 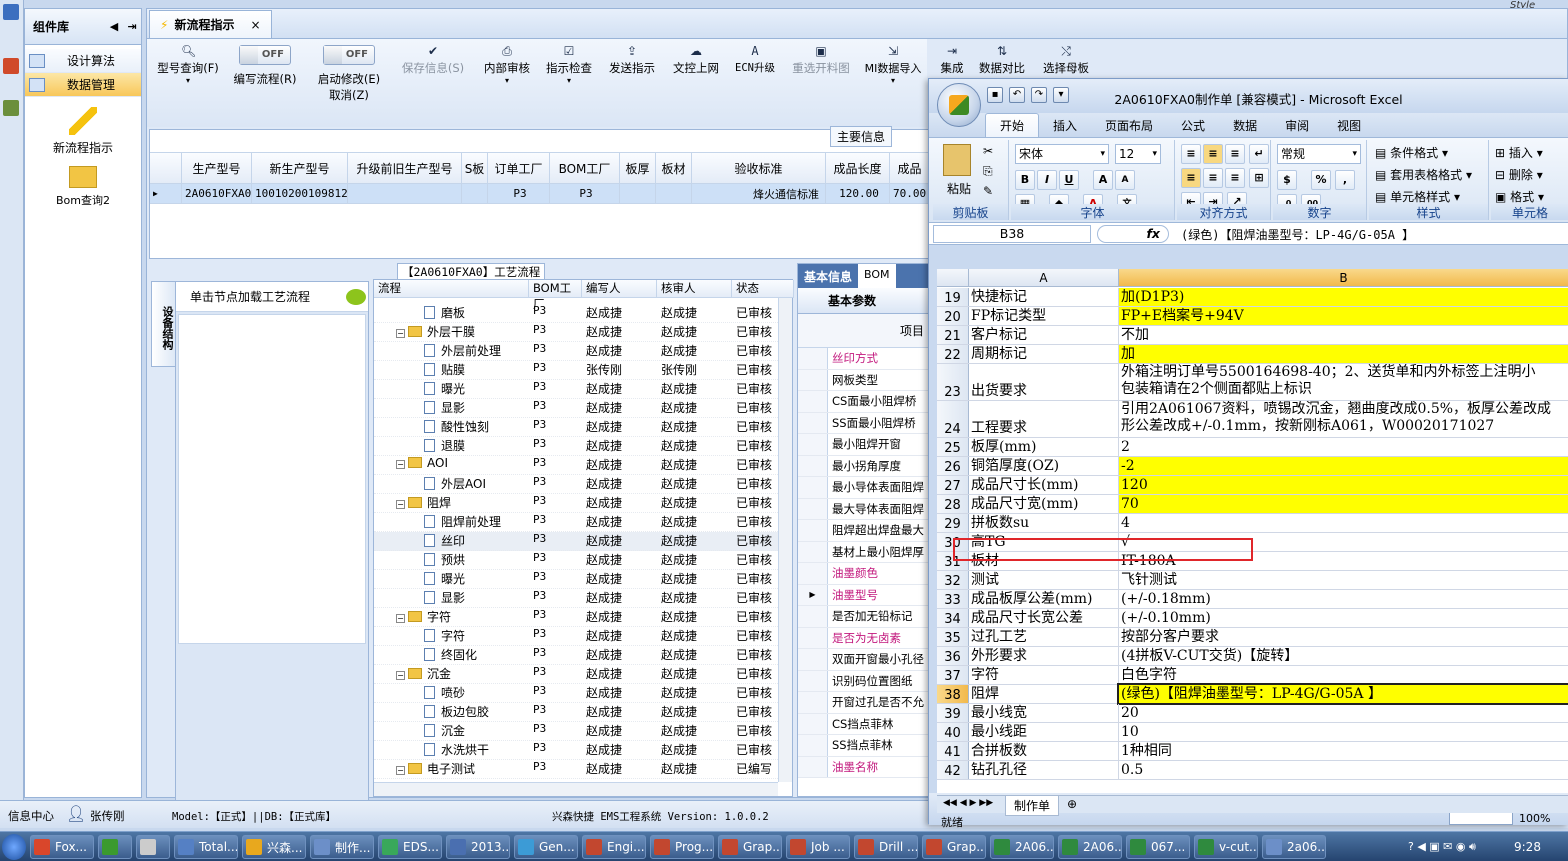 I want to click on param-row: 最小阻焊开窗, so click(x=864, y=445).